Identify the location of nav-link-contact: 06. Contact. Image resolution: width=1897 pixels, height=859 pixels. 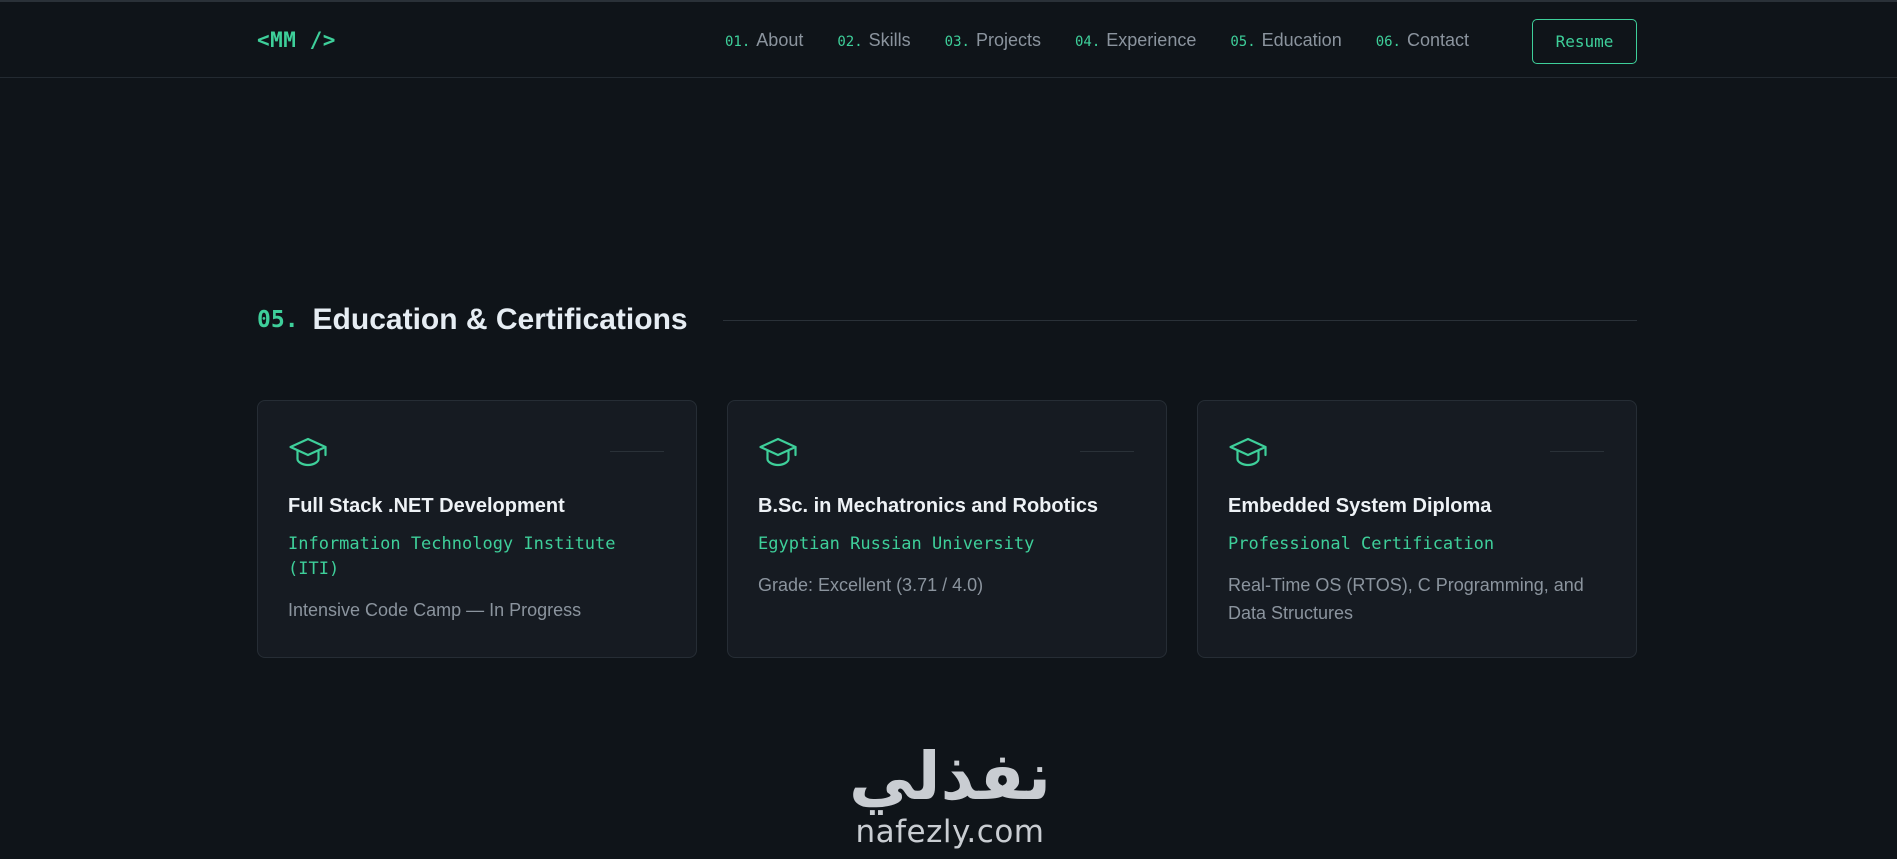
(1422, 40).